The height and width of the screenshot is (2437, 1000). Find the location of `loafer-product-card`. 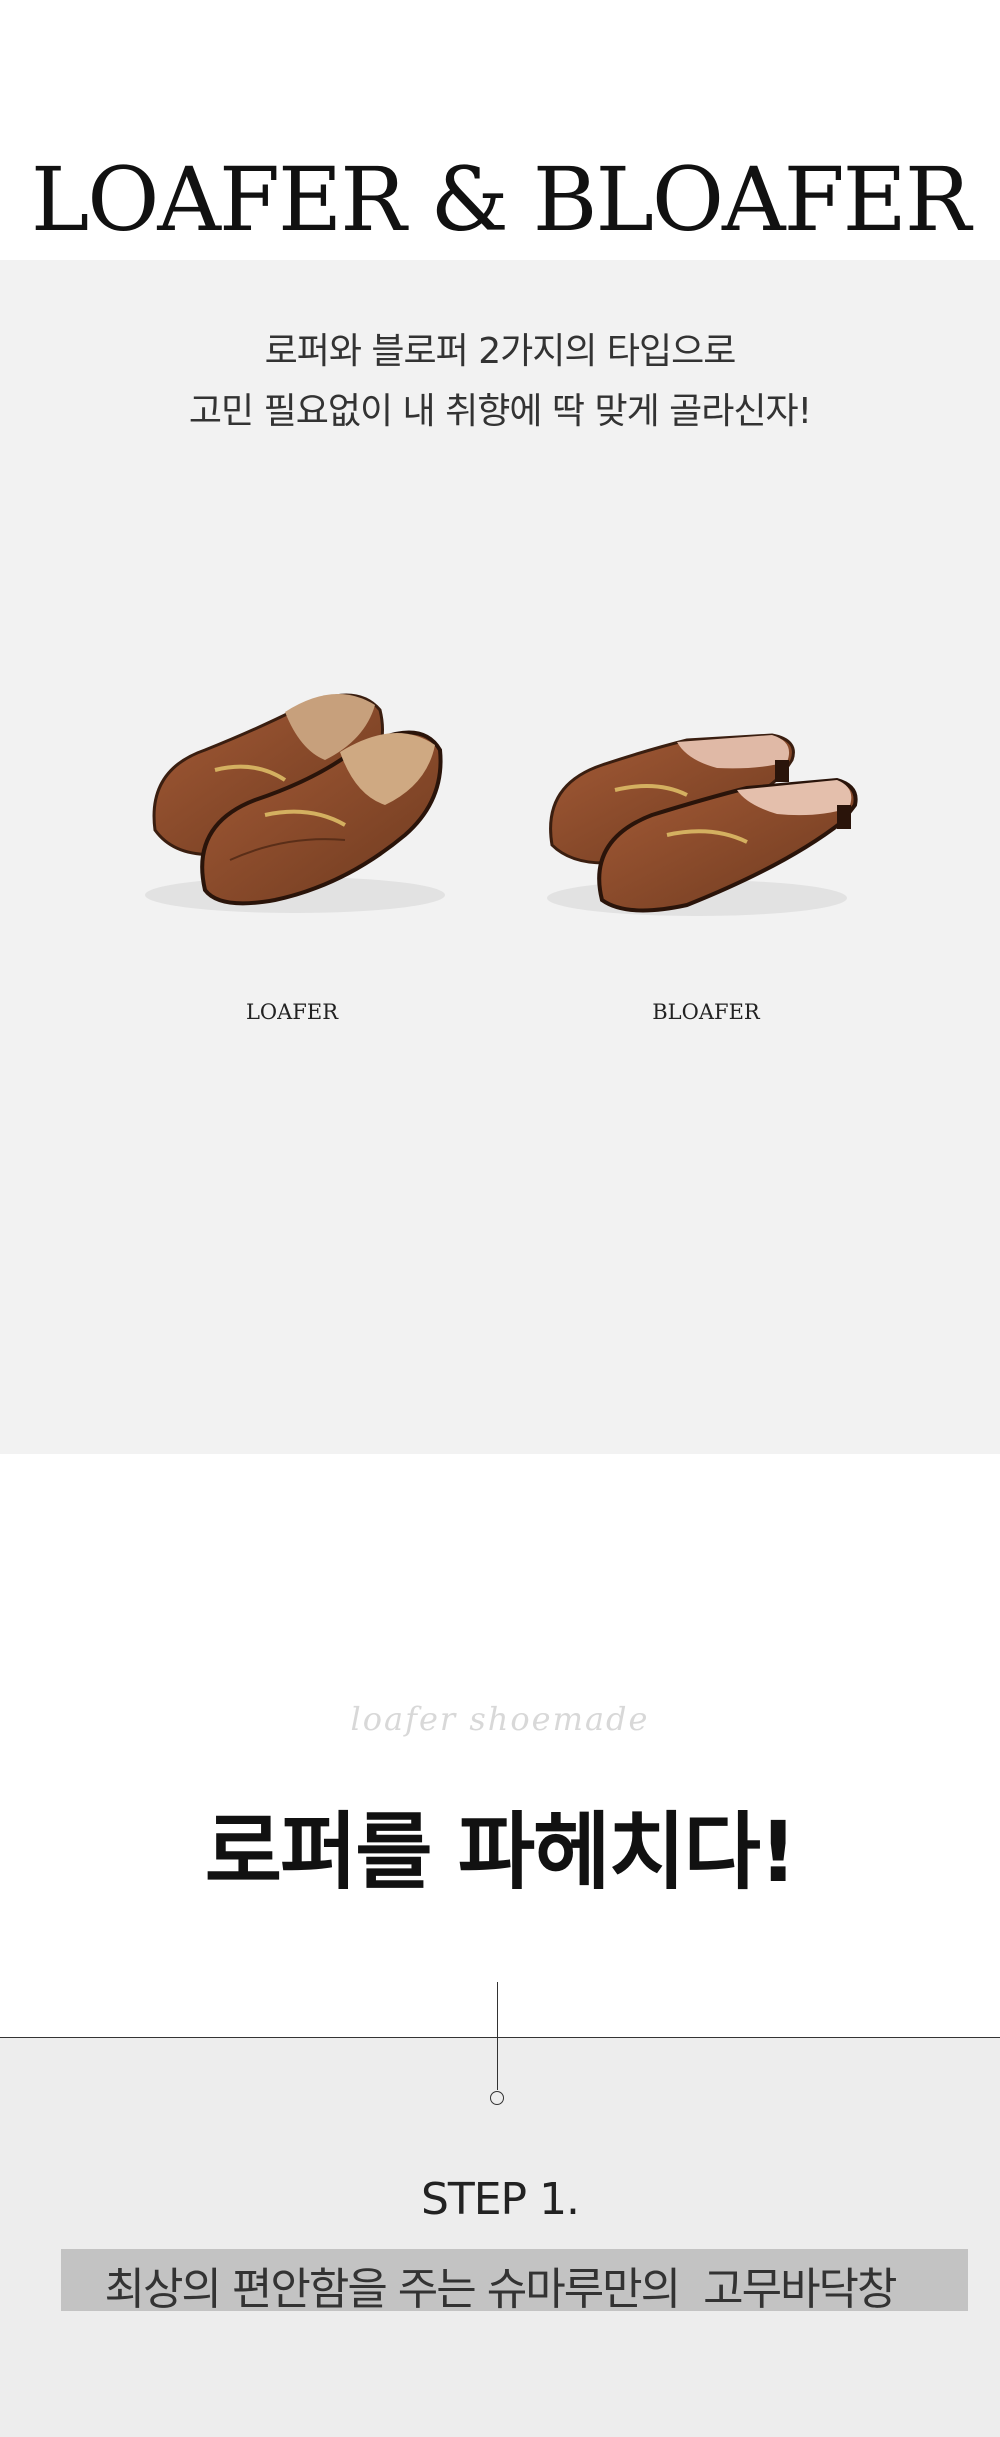

loafer-product-card is located at coordinates (300, 810).